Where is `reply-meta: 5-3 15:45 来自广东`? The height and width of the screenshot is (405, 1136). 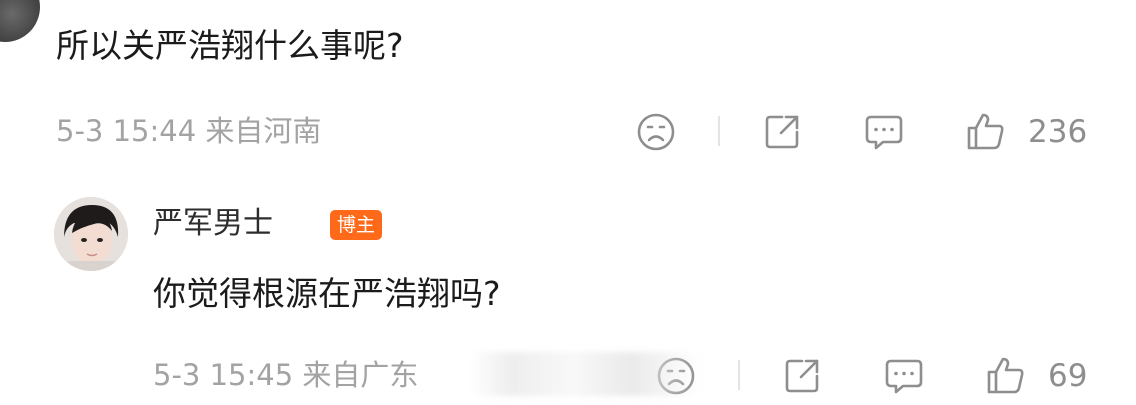 reply-meta: 5-3 15:45 来自广东 is located at coordinates (286, 375).